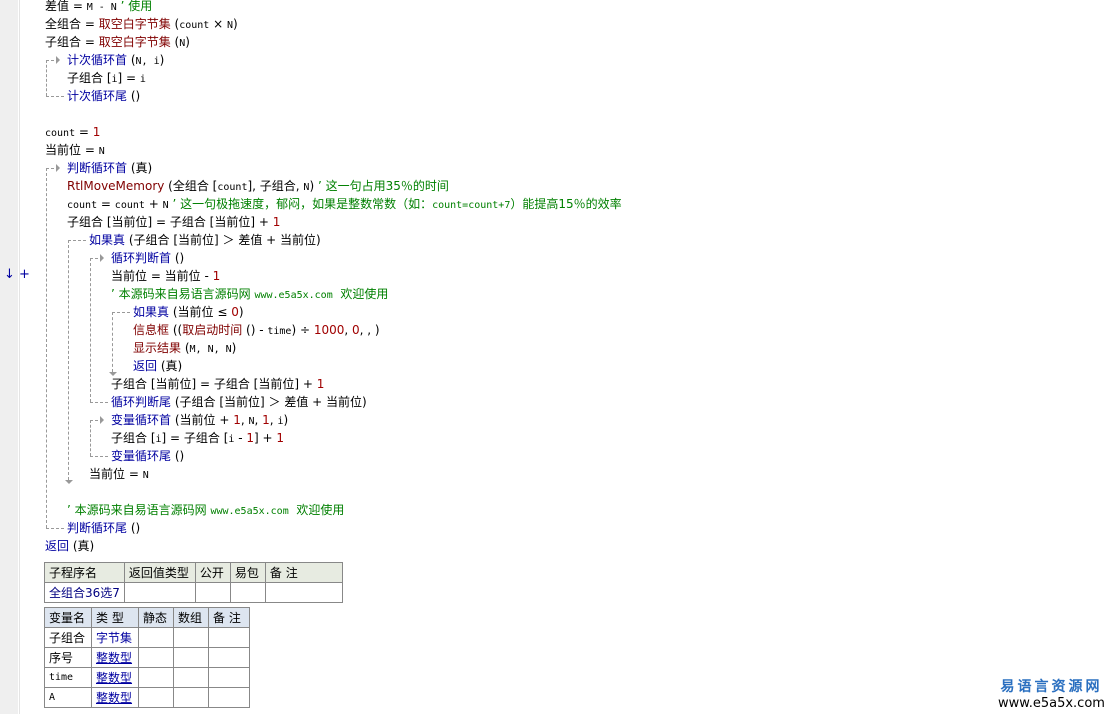  What do you see at coordinates (97, 168) in the screenshot?
I see `code-token: 判断循环首` at bounding box center [97, 168].